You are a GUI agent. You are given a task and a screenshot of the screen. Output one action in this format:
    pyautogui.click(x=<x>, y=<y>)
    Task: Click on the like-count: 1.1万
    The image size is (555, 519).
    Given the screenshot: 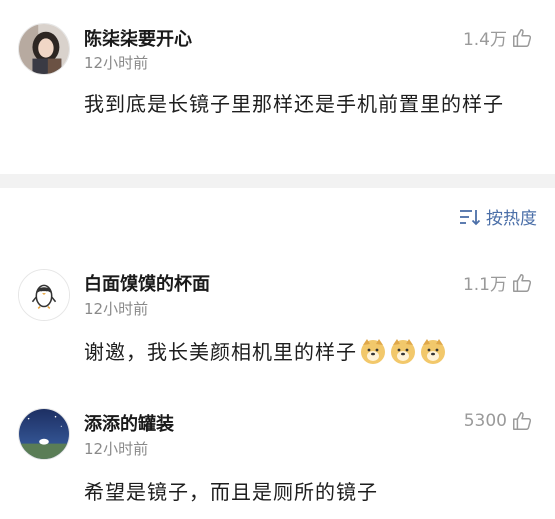 What is the action you would take?
    pyautogui.click(x=484, y=285)
    